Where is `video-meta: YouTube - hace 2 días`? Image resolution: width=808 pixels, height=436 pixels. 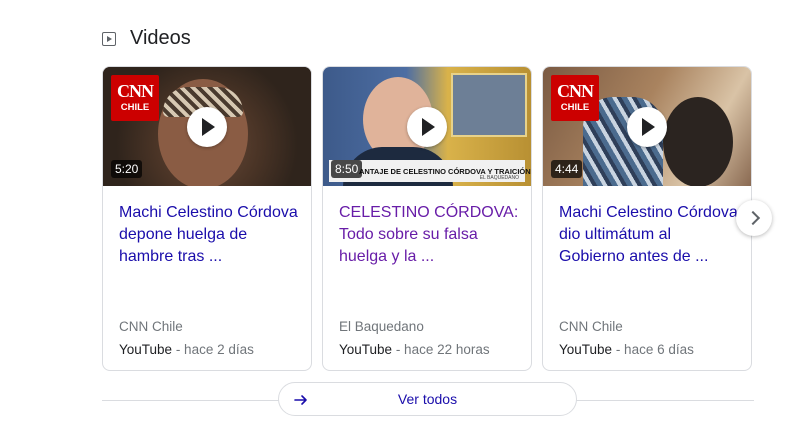
video-meta: YouTube - hace 2 días is located at coordinates (186, 349).